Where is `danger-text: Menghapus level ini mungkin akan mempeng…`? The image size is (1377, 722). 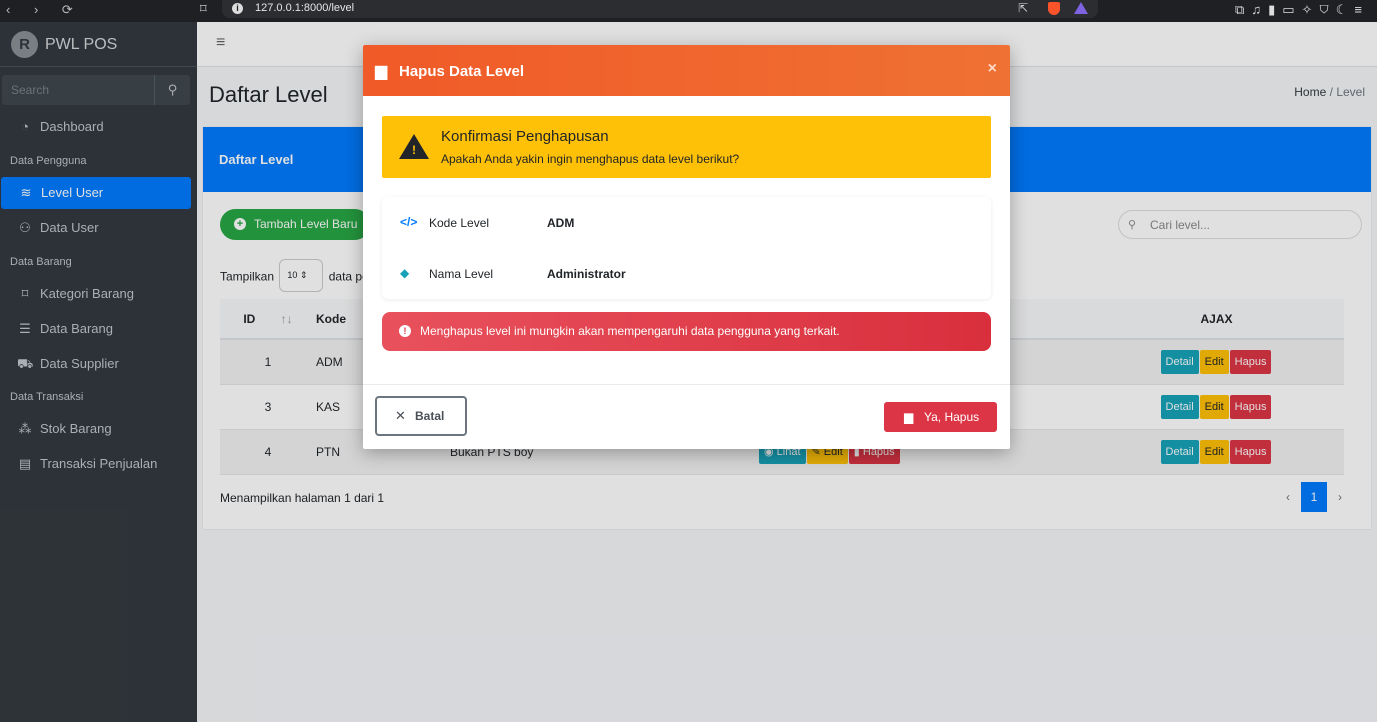
danger-text: Menghapus level ini mungkin akan mempeng… is located at coordinates (630, 331).